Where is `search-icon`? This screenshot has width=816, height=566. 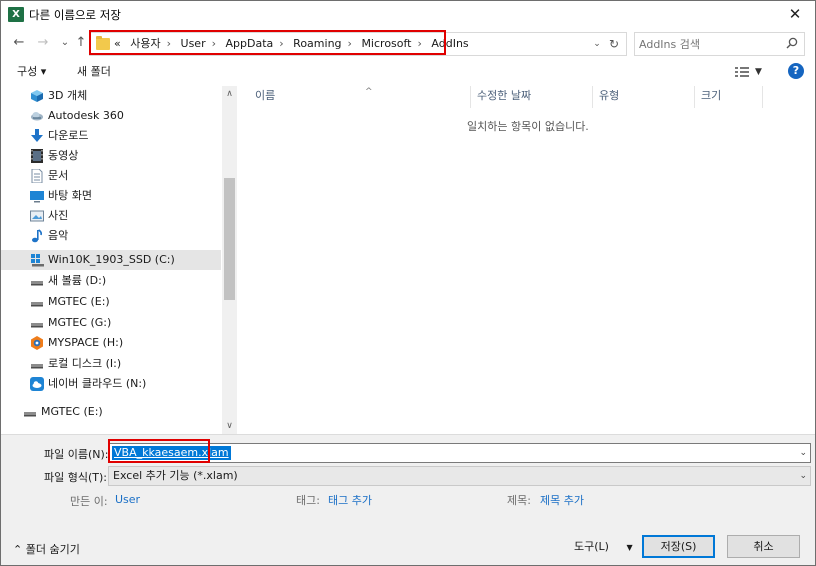 search-icon is located at coordinates (792, 43).